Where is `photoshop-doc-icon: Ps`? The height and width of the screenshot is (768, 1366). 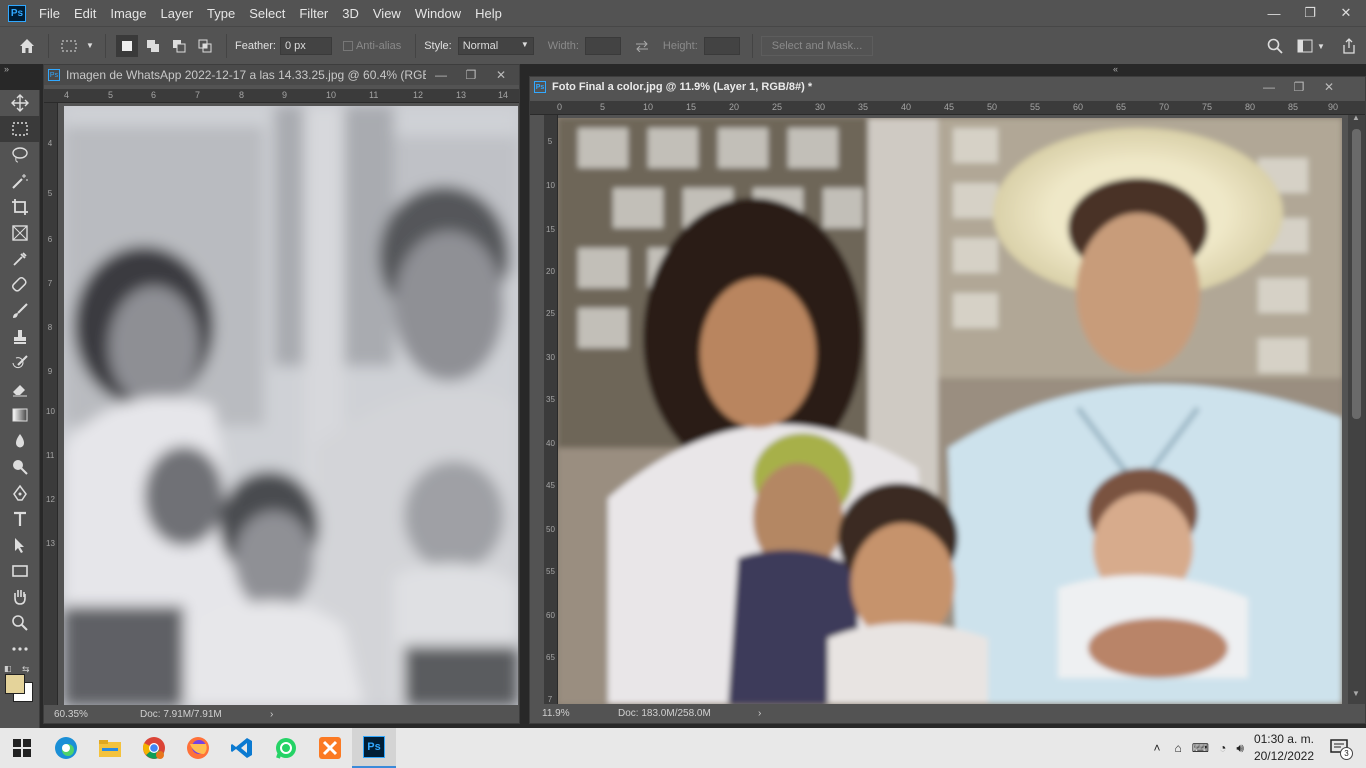 photoshop-doc-icon: Ps is located at coordinates (540, 87).